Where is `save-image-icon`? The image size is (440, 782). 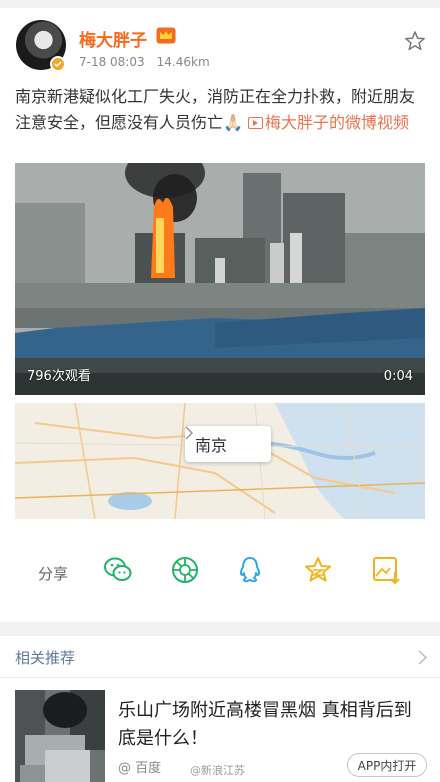 save-image-icon is located at coordinates (386, 570).